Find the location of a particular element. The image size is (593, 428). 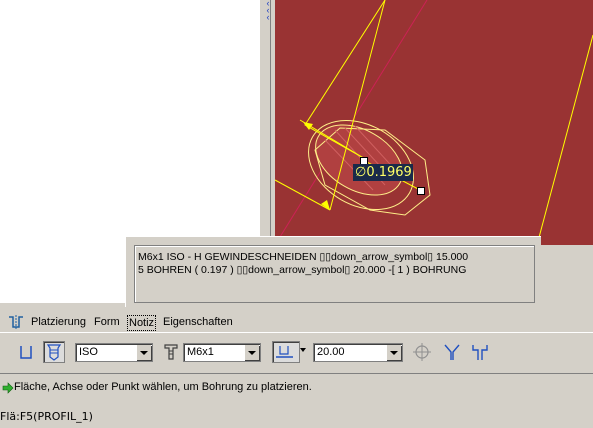

dimension-value: 0.1969 is located at coordinates (389, 172).